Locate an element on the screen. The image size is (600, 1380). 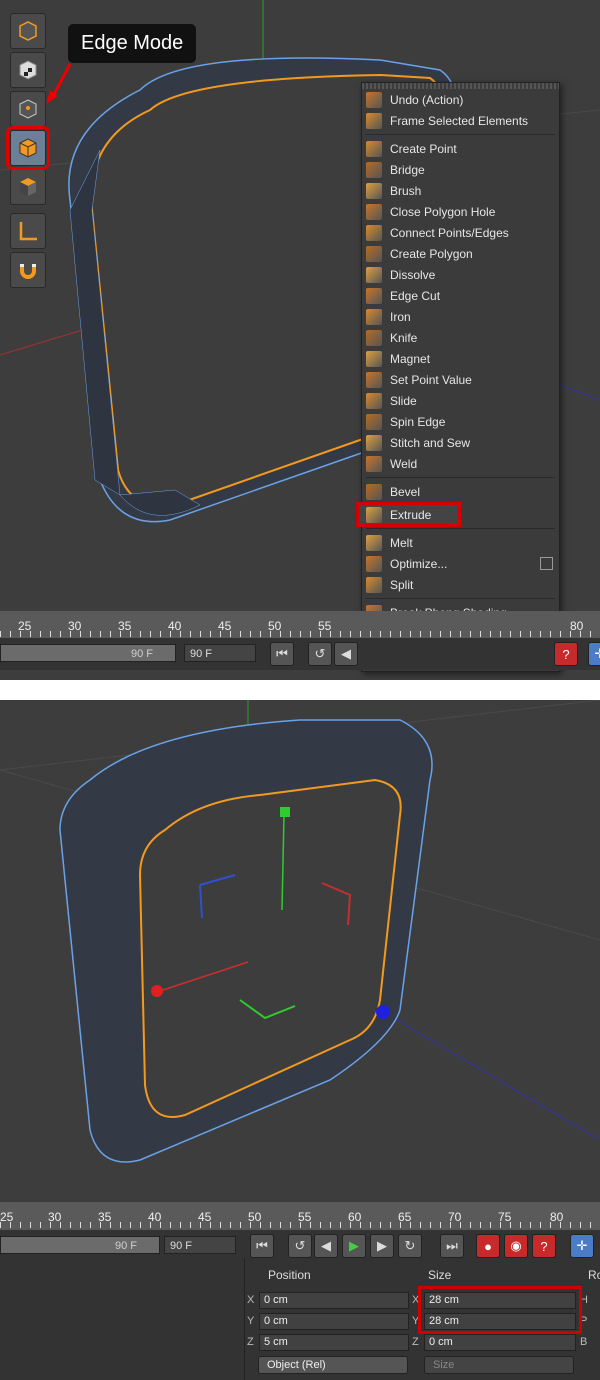
menu-item-connect: Connect Points/Edges is located at coordinates (460, 232).